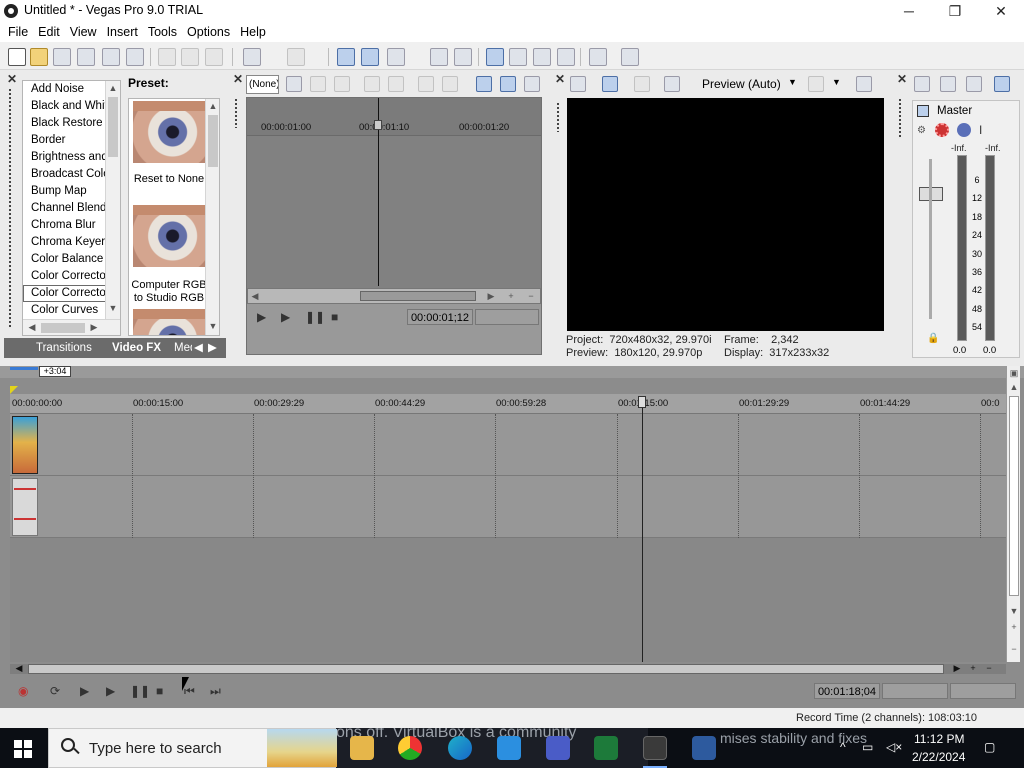 The height and width of the screenshot is (768, 1024). I want to click on tab-media-generators: Media Generators, so click(183, 348).